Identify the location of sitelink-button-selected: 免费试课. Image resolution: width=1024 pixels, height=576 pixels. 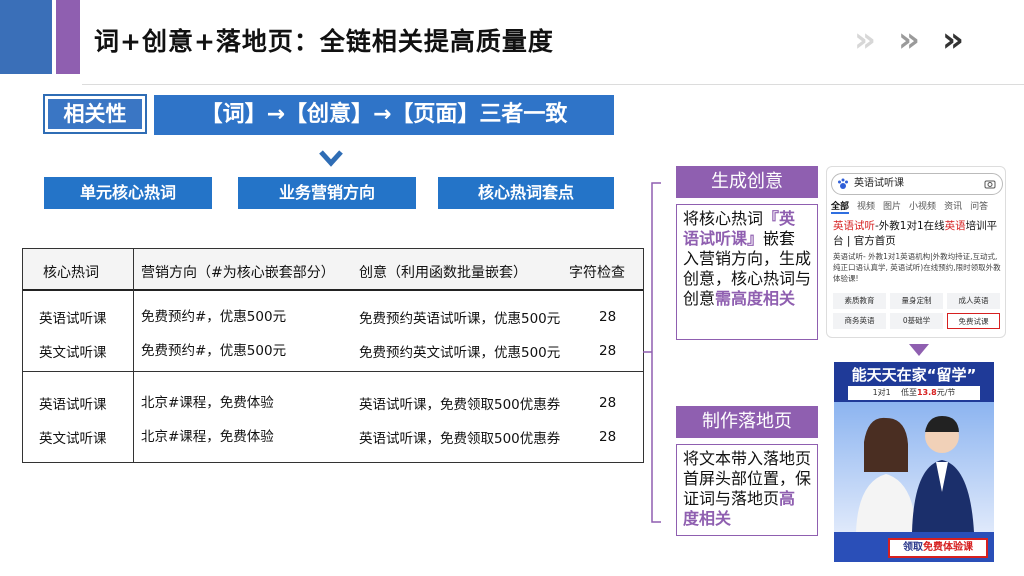
(973, 321).